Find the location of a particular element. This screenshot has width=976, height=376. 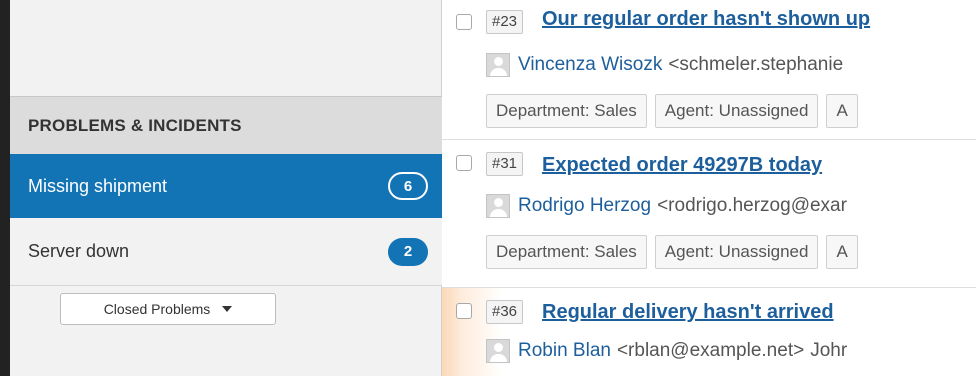

ticket-id-badge: #36 is located at coordinates (505, 312).